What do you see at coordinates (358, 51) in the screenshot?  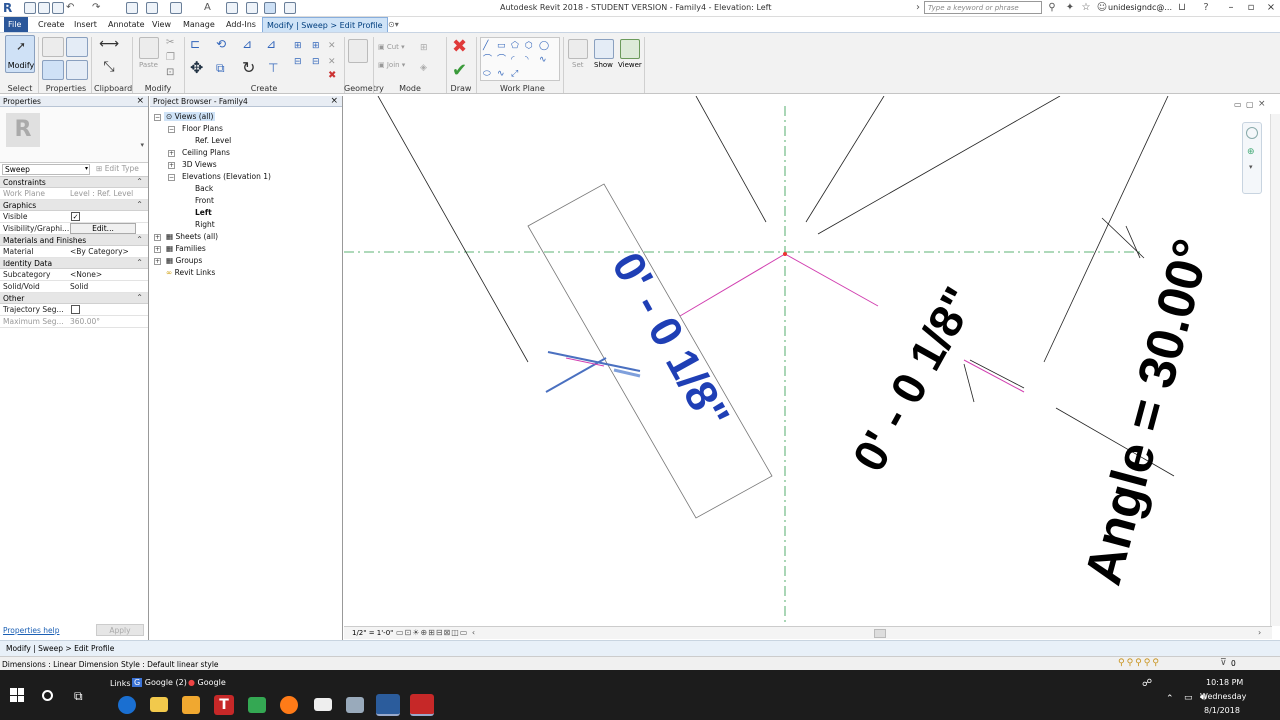 I see `create-similar-button` at bounding box center [358, 51].